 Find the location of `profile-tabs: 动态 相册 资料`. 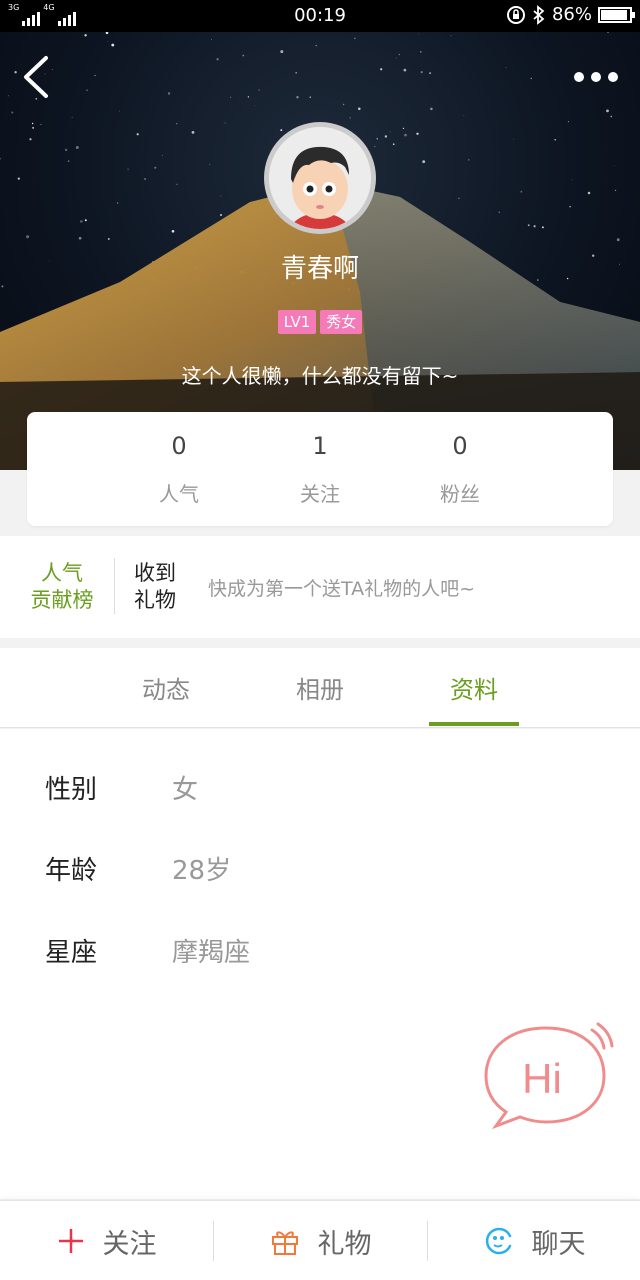

profile-tabs: 动态 相册 资料 is located at coordinates (320, 688).